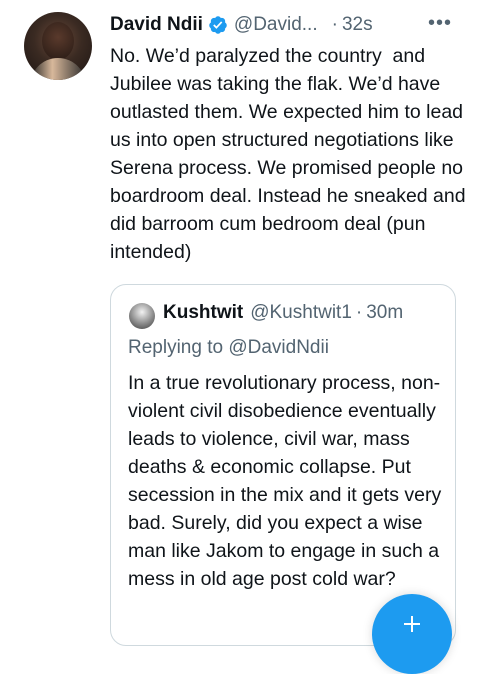  What do you see at coordinates (58, 41) in the screenshot?
I see `avatar-face` at bounding box center [58, 41].